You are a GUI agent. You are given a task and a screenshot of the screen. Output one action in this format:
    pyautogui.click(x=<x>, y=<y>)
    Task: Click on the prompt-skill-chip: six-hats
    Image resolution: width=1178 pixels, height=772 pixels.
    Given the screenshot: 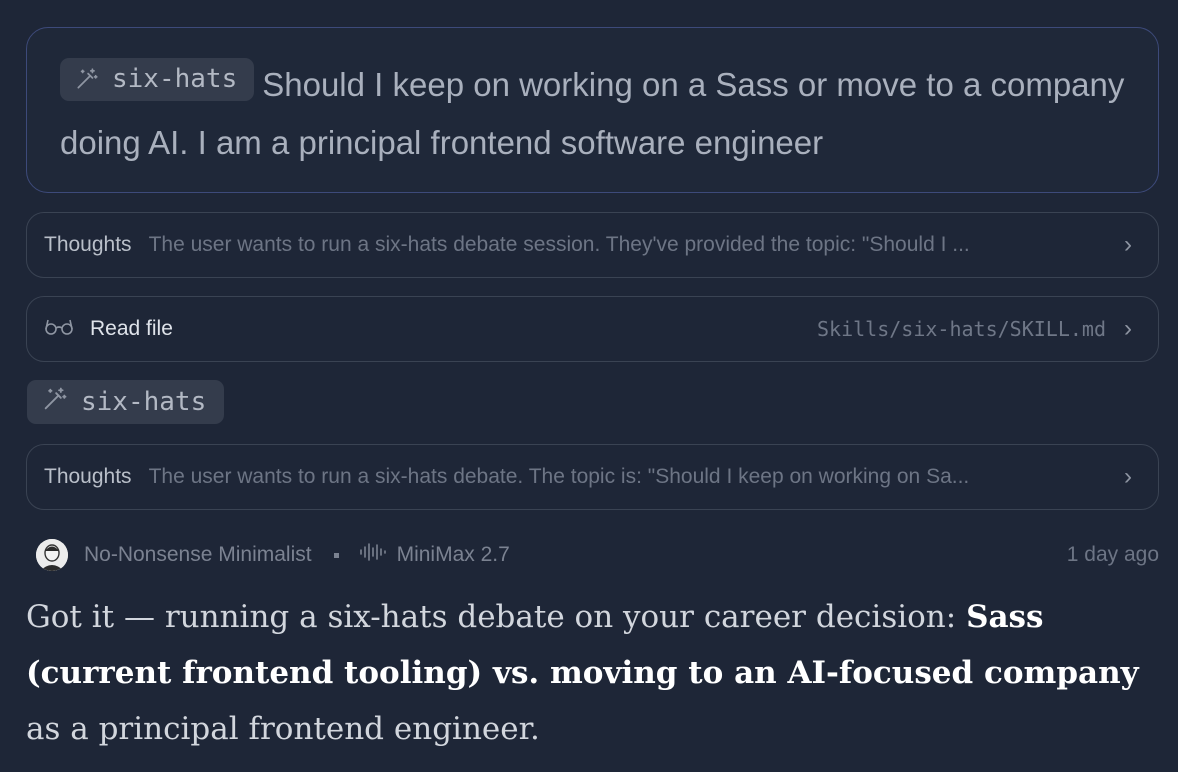 What is the action you would take?
    pyautogui.click(x=157, y=79)
    